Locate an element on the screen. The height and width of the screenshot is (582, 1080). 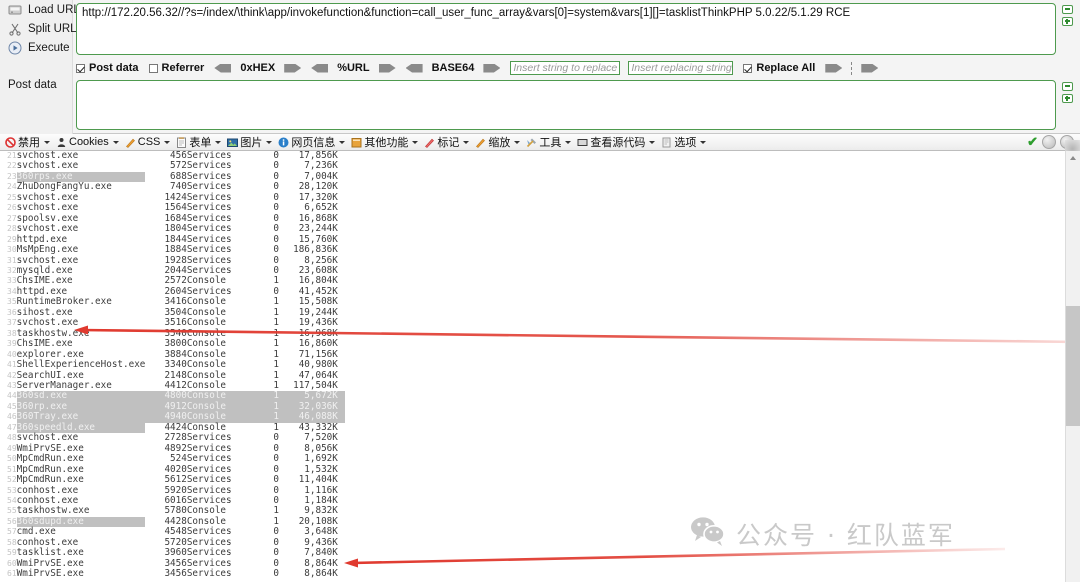
row-line-number: 23 is located at coordinates (12, 176).